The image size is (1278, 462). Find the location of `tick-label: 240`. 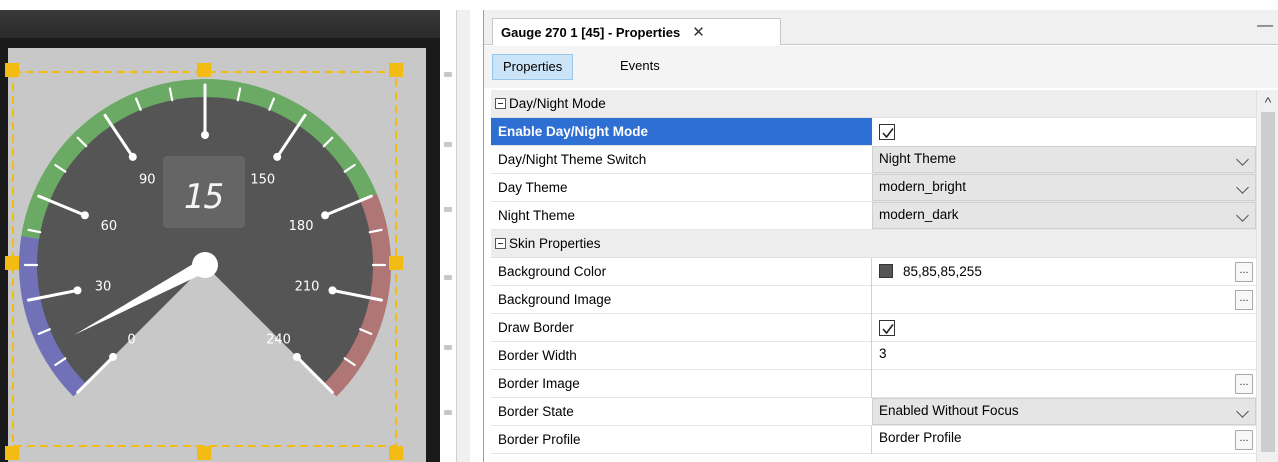

tick-label: 240 is located at coordinates (278, 340).